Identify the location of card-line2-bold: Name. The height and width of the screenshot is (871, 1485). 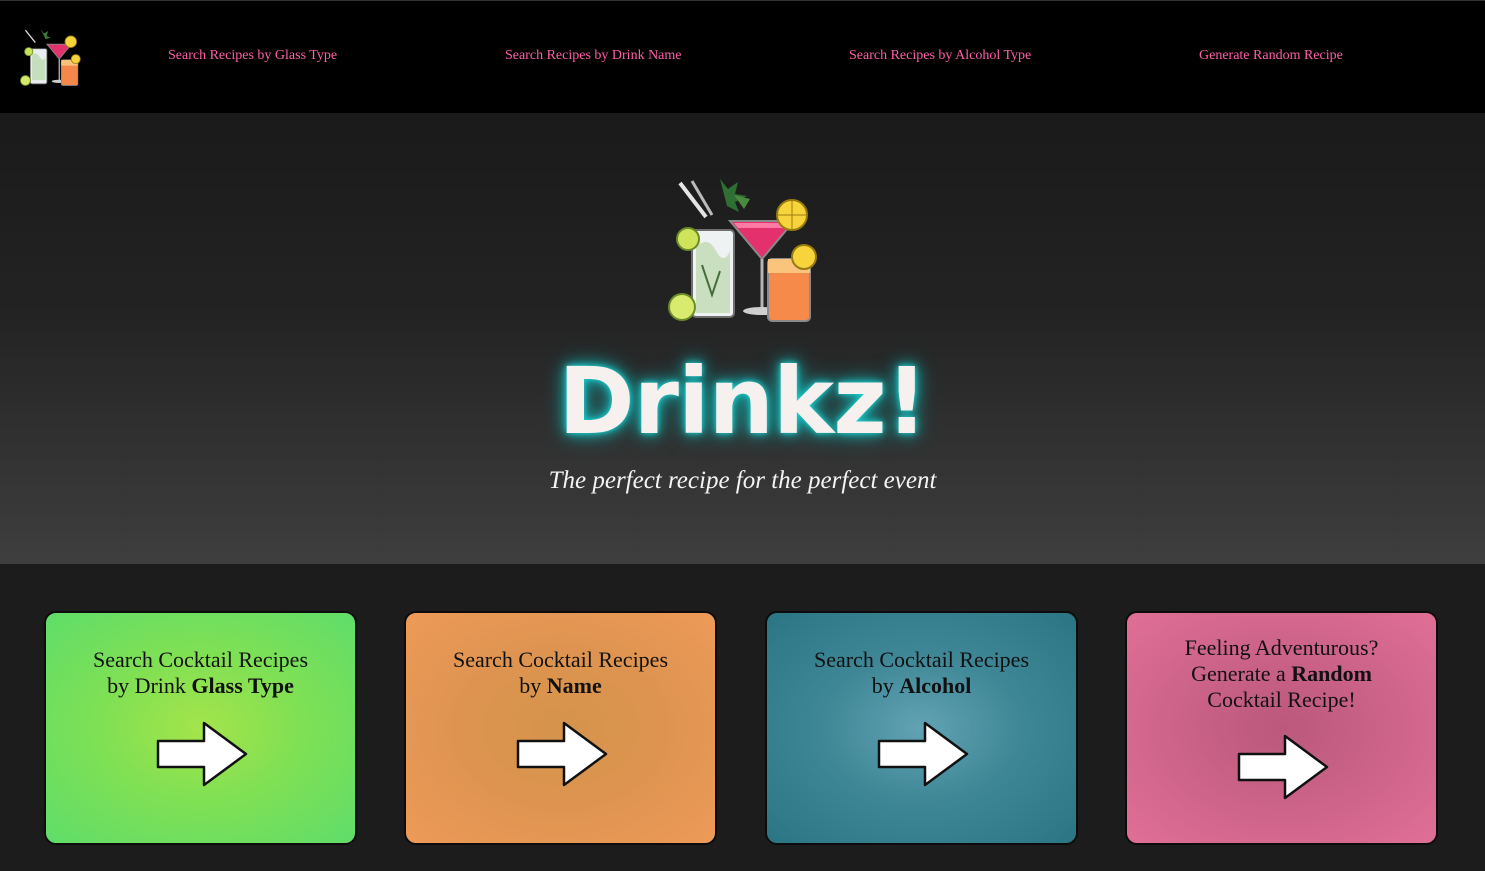
(574, 685).